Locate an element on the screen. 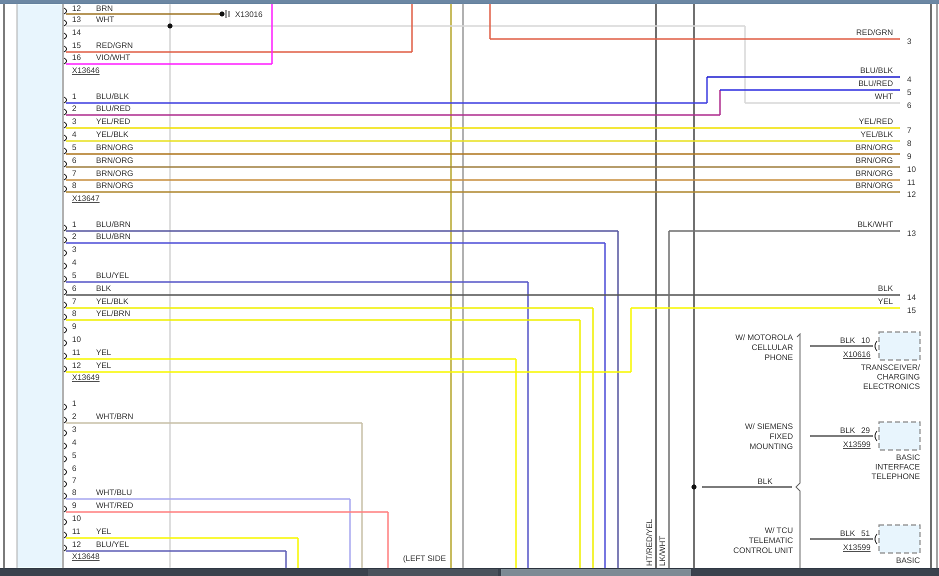 This screenshot has width=939, height=576. condition-label: PHONE is located at coordinates (778, 357).